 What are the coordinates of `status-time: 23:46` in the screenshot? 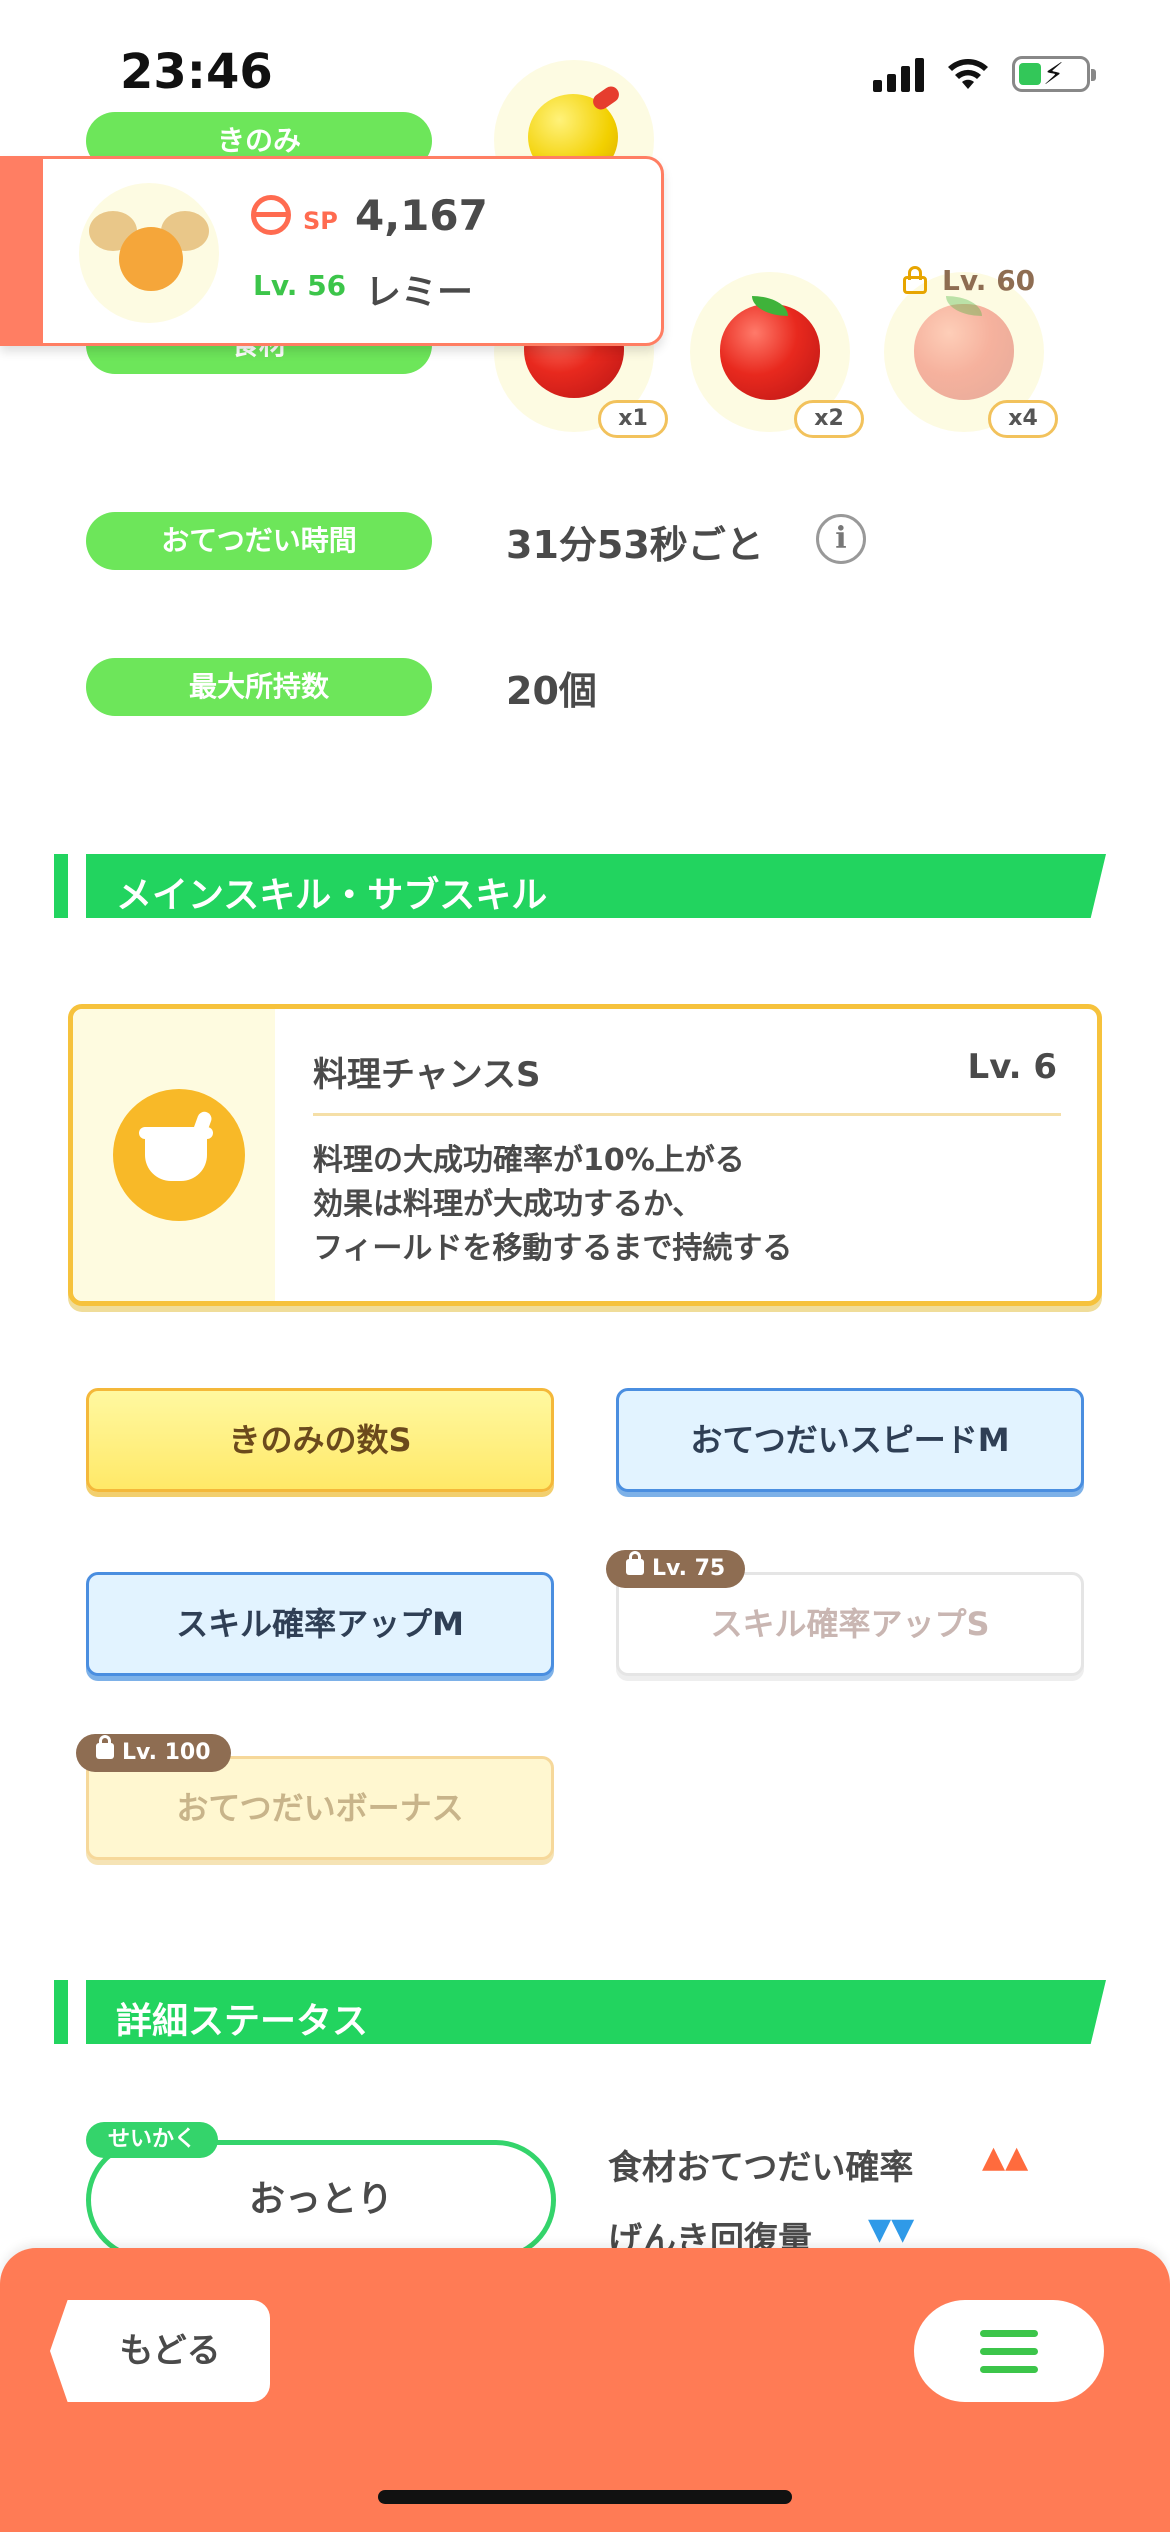 It's located at (196, 72).